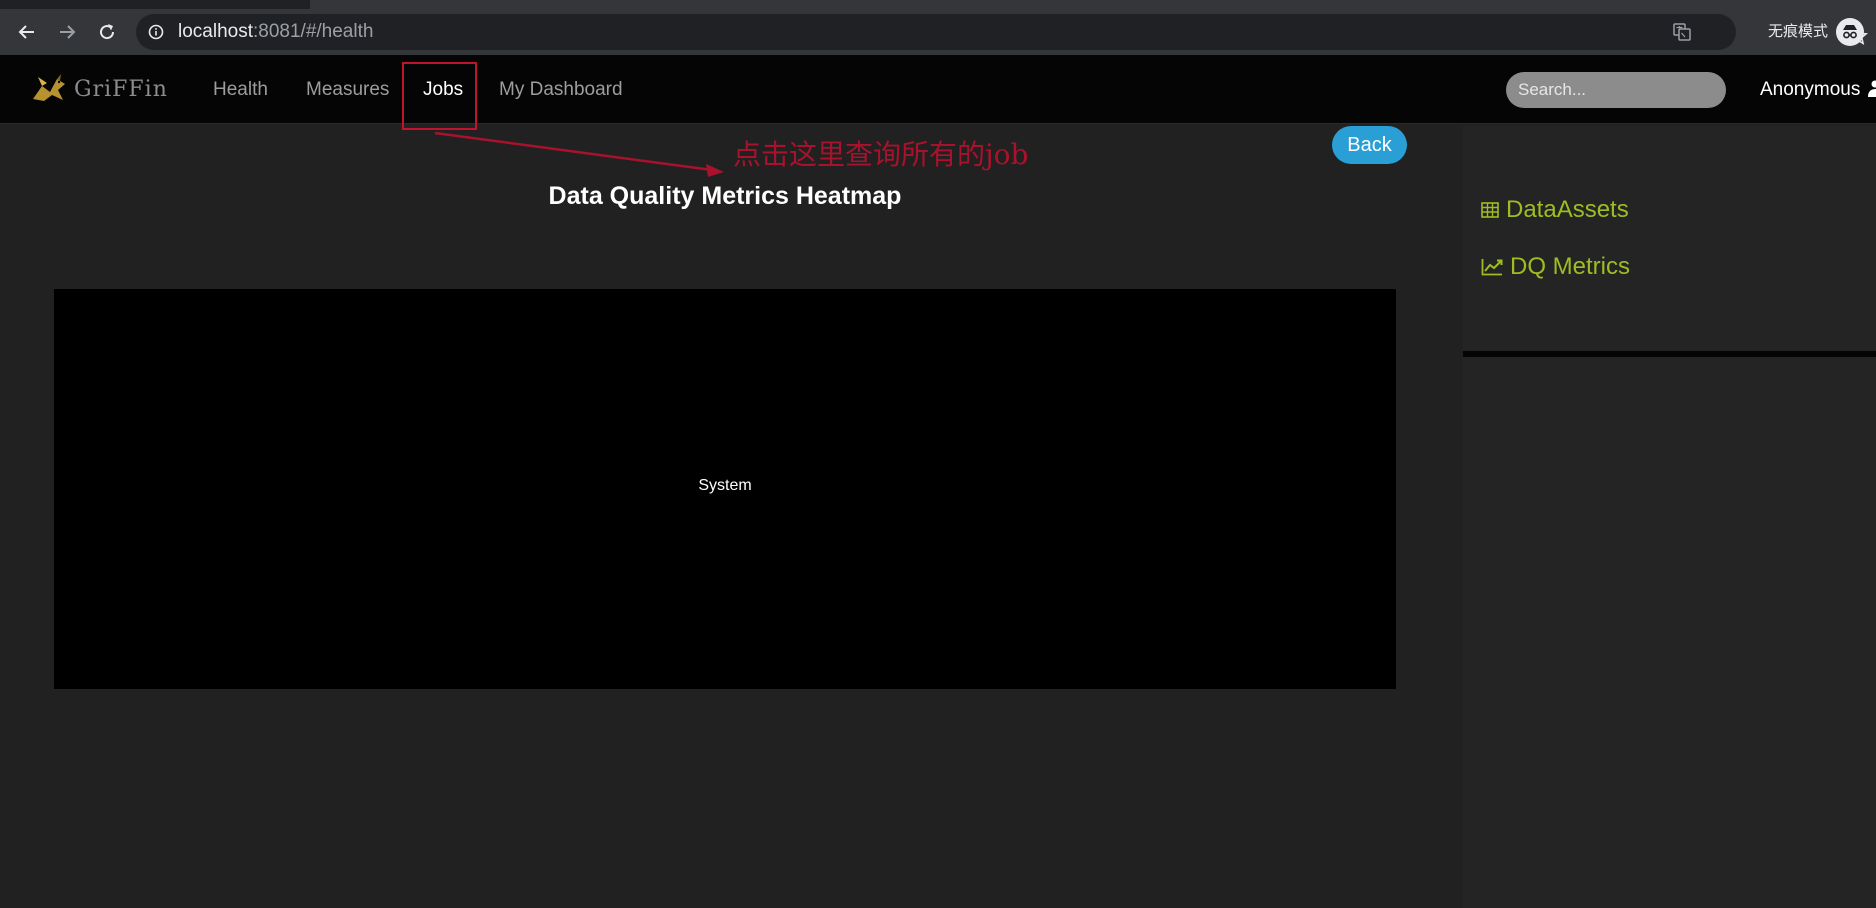 The image size is (1876, 908). I want to click on address-url: localhost:8081/#/health, so click(275, 32).